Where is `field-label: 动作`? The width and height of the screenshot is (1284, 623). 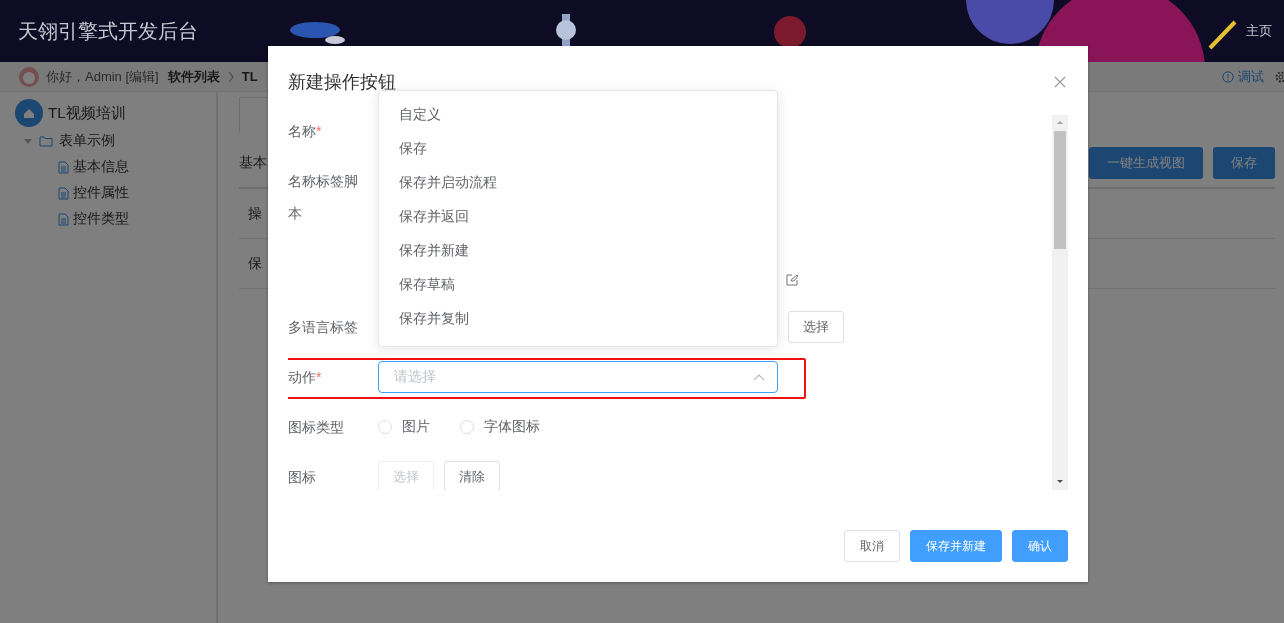
field-label: 动作 is located at coordinates (302, 377).